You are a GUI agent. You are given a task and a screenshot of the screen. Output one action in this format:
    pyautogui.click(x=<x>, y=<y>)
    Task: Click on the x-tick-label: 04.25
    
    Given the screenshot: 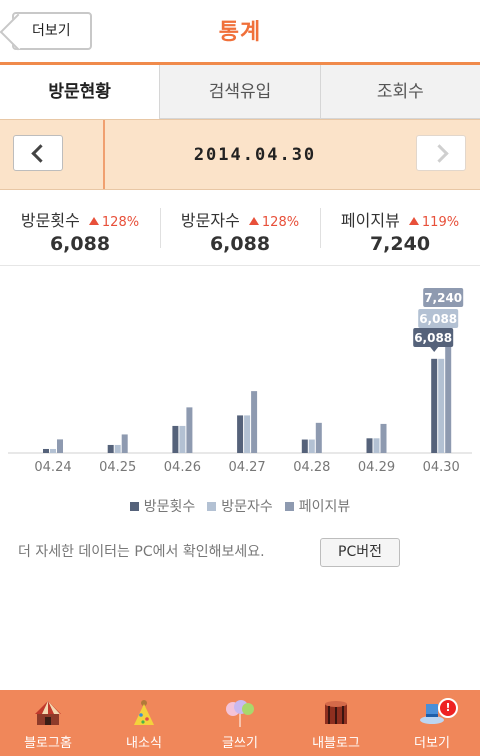 What is the action you would take?
    pyautogui.click(x=117, y=467)
    